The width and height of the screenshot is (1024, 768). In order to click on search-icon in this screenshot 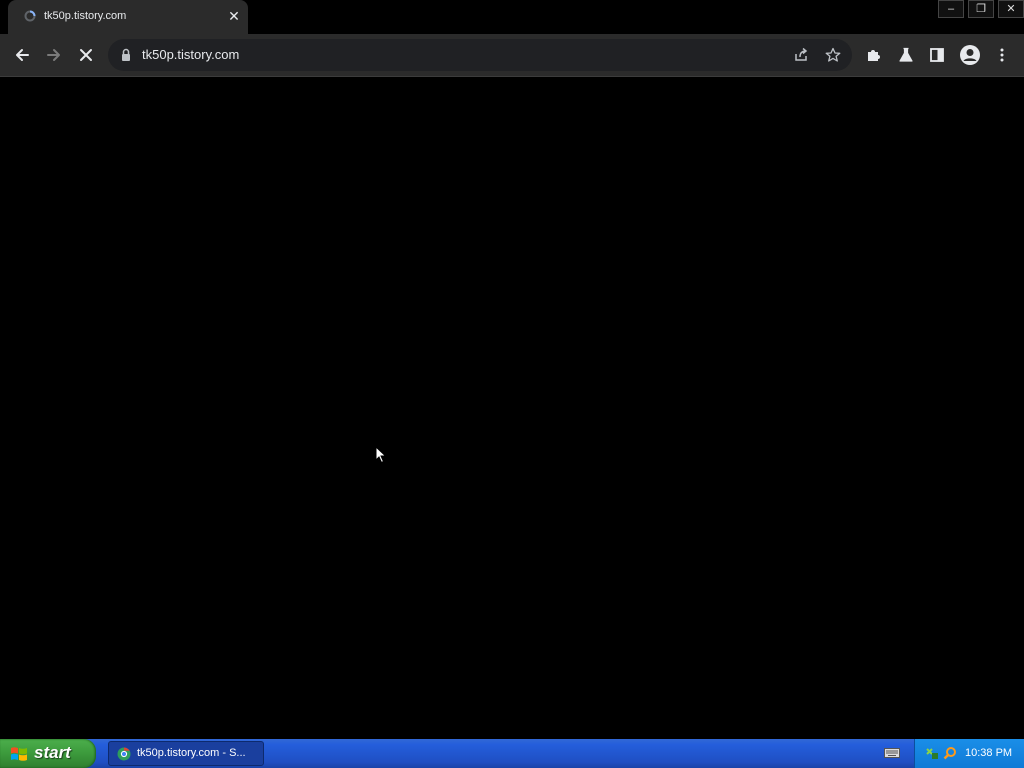, I will do `click(950, 753)`.